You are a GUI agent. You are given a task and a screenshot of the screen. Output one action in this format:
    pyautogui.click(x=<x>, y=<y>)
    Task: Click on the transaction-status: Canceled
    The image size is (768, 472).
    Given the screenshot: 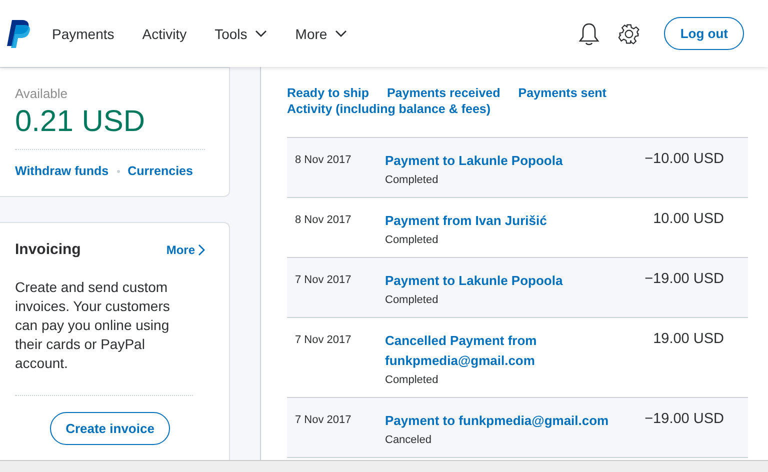 What is the action you would take?
    pyautogui.click(x=408, y=440)
    